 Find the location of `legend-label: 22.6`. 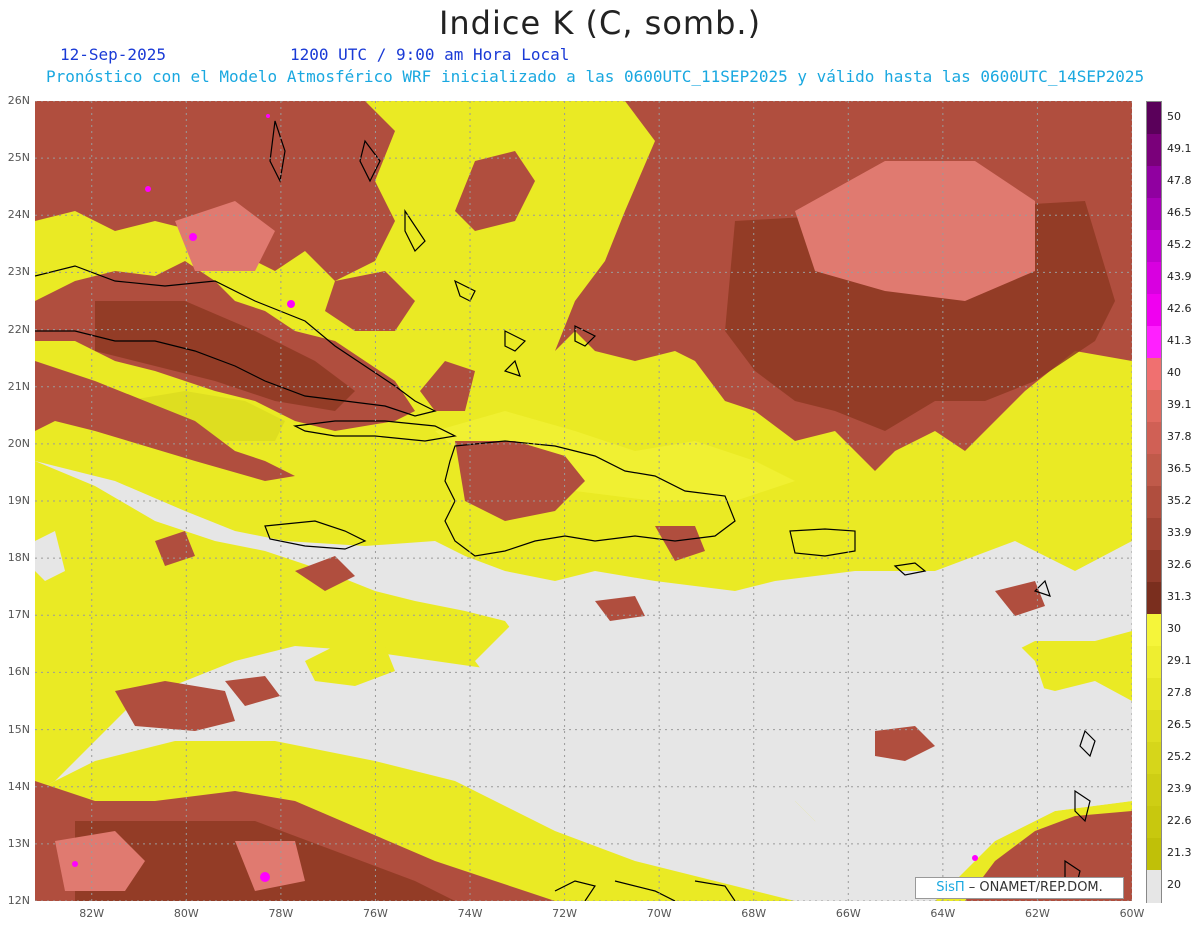

legend-label: 22.6 is located at coordinates (1179, 820).